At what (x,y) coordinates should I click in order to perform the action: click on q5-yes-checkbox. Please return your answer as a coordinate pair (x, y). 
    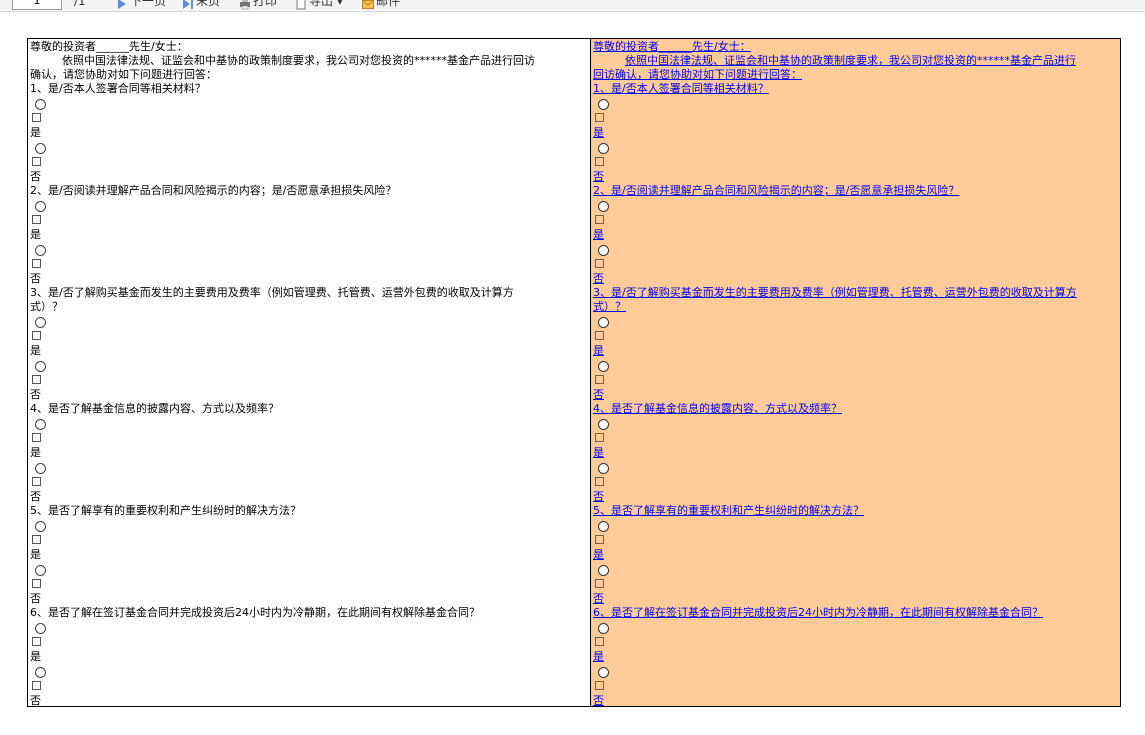
    Looking at the image, I should click on (36, 539).